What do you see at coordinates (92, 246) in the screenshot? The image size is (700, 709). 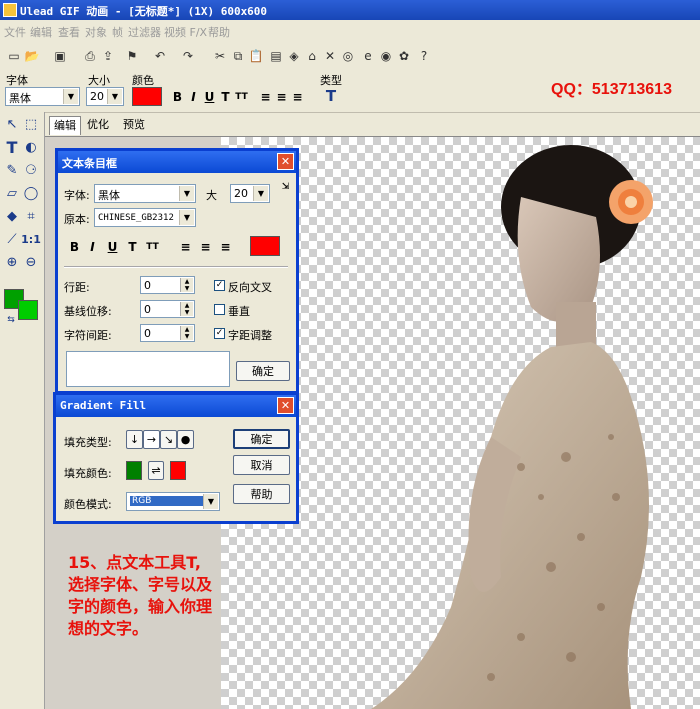 I see `dlg-italic-button: I` at bounding box center [92, 246].